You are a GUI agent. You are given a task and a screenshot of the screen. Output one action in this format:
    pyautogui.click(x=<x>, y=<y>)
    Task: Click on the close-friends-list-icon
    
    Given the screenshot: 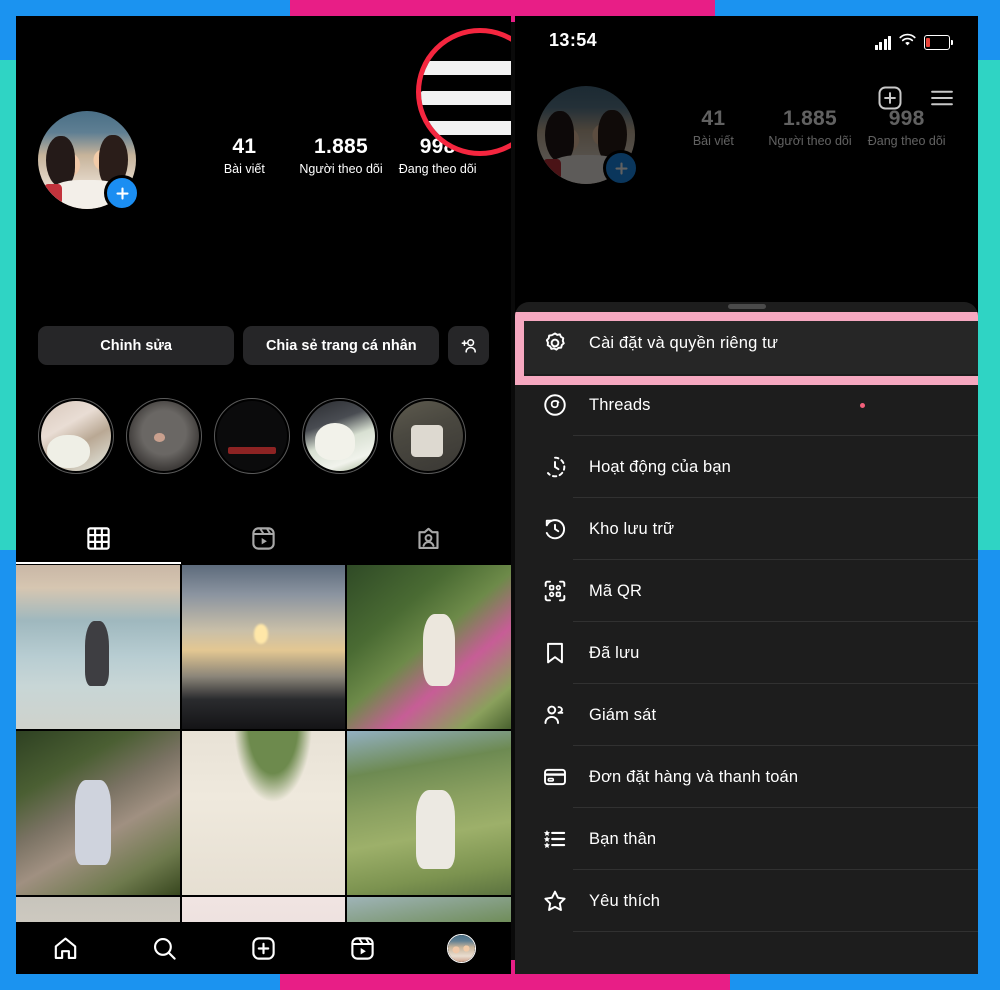 What is the action you would take?
    pyautogui.click(x=555, y=839)
    